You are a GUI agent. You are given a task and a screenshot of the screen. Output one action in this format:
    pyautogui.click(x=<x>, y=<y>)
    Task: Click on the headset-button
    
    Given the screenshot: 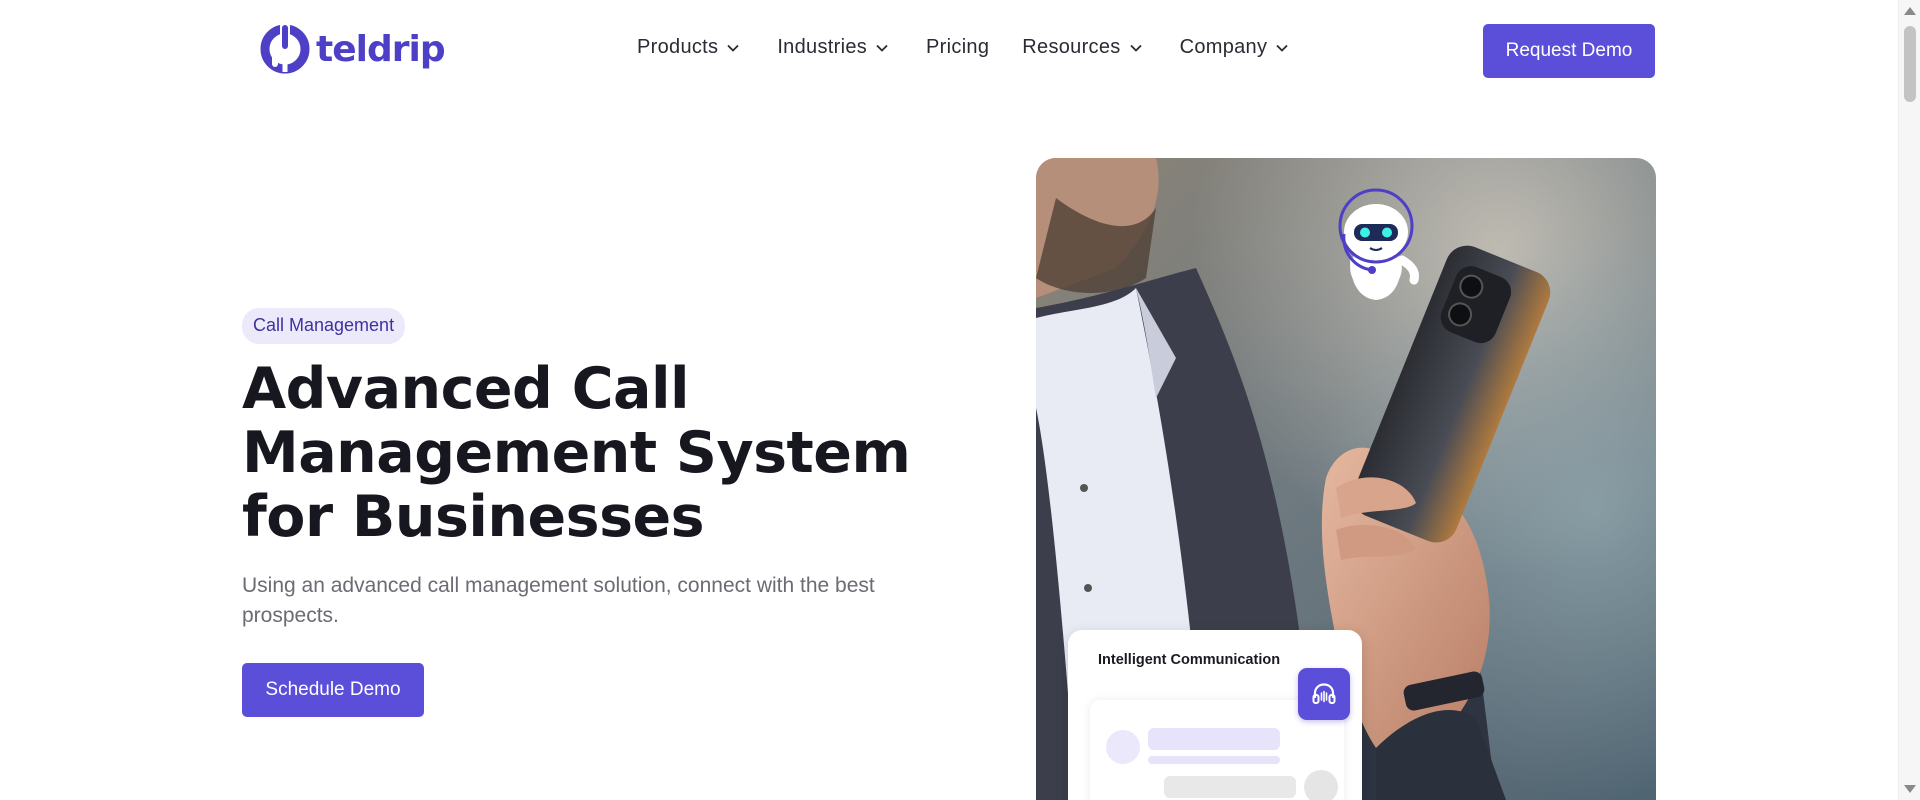 What is the action you would take?
    pyautogui.click(x=1324, y=694)
    